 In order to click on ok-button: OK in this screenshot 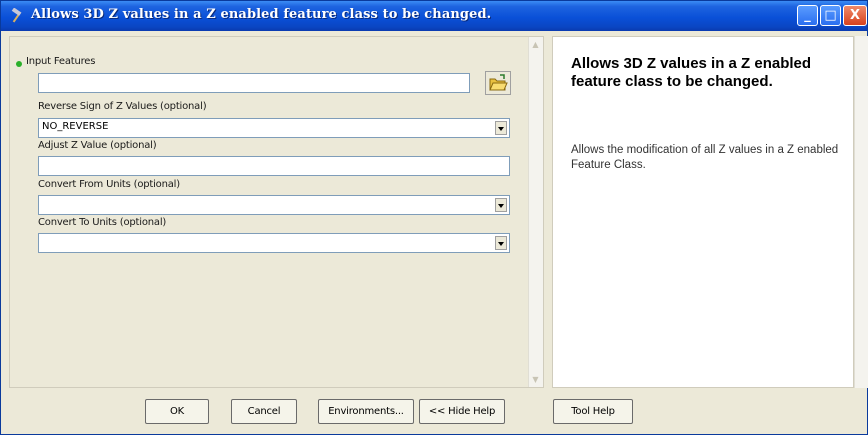, I will do `click(177, 411)`.